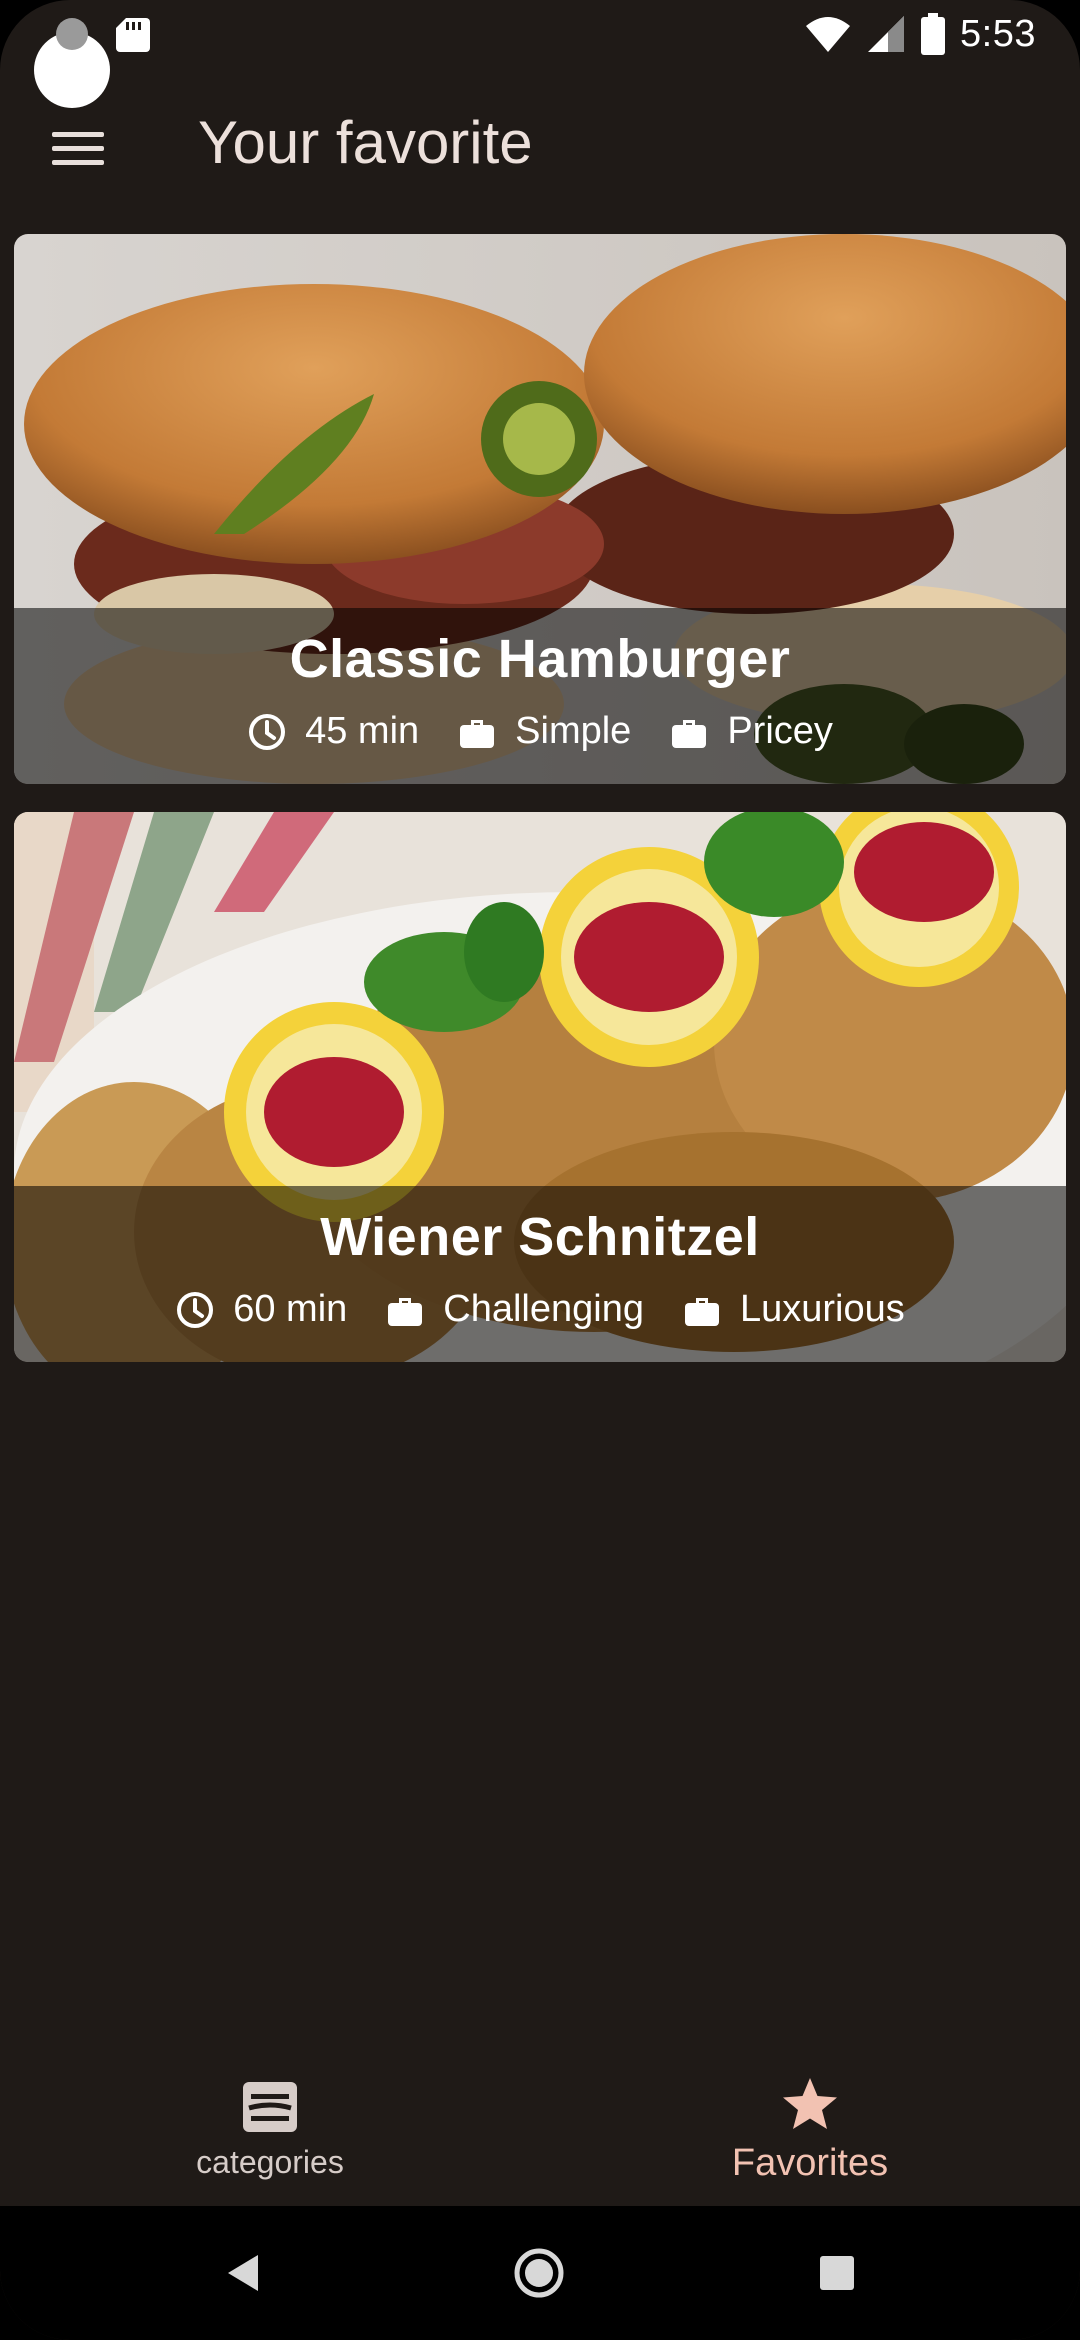  Describe the element at coordinates (103, 35) in the screenshot. I see `sd-card-icon` at that location.